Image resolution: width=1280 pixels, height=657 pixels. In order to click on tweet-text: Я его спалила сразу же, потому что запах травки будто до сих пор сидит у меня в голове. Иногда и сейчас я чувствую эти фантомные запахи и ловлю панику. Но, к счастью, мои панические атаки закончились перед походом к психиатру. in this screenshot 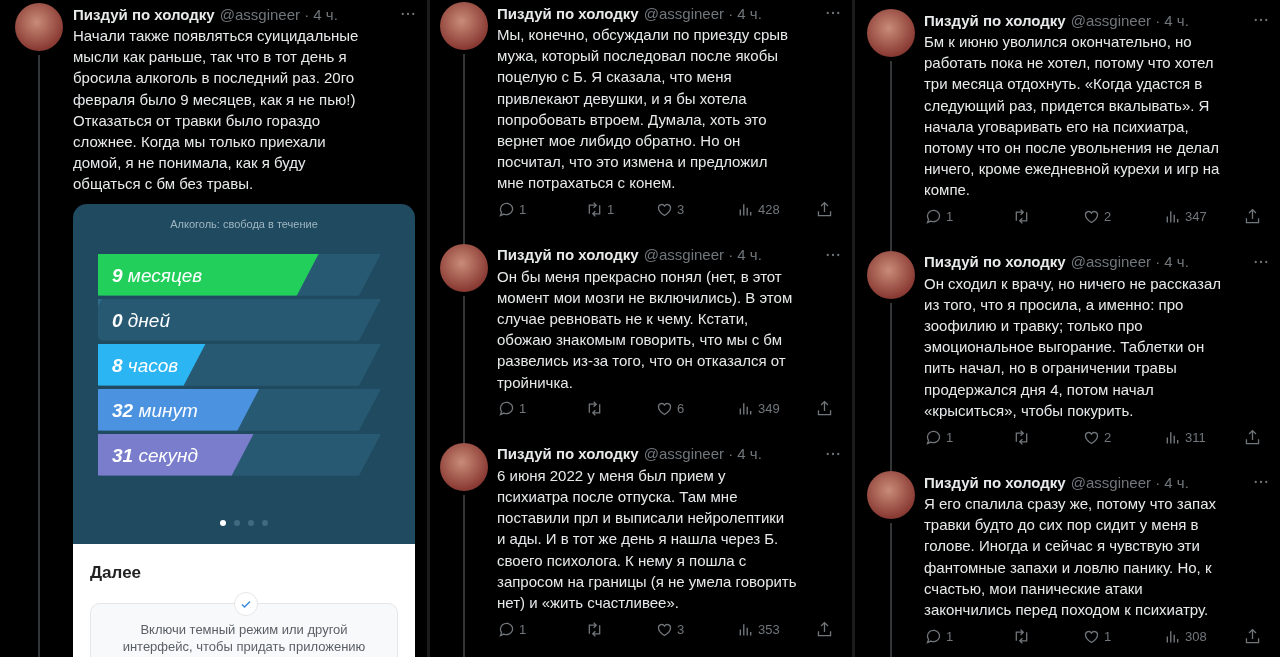, I will do `click(1070, 557)`.